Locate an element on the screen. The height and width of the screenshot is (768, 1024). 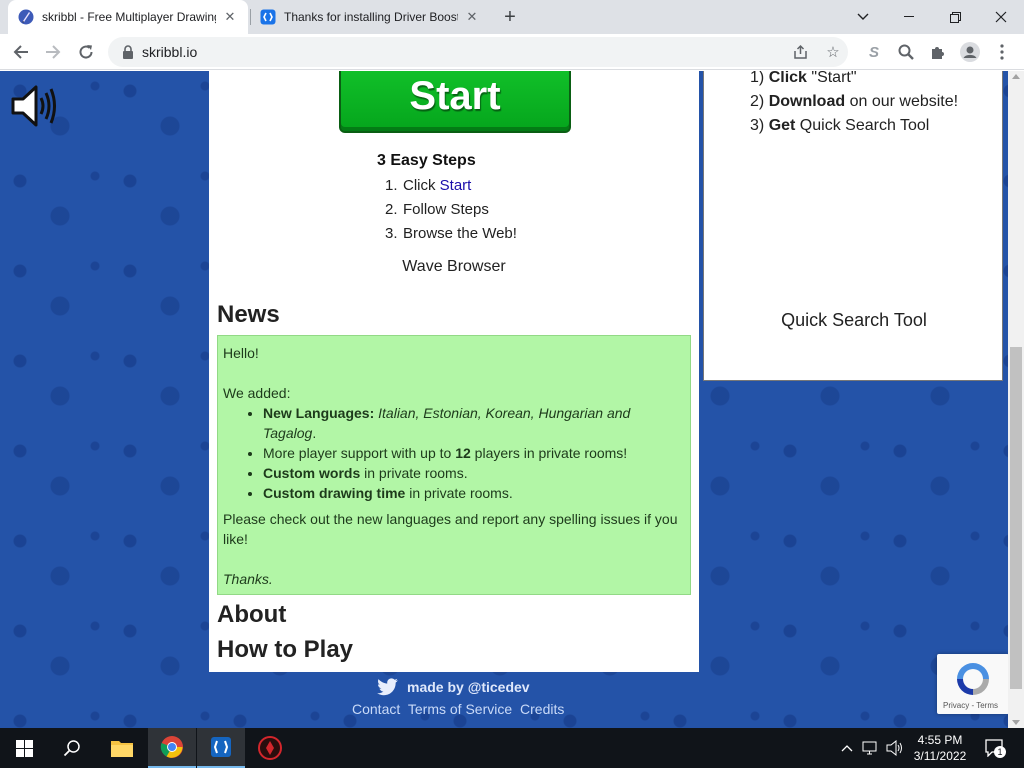
start-link: Start is located at coordinates (456, 185).